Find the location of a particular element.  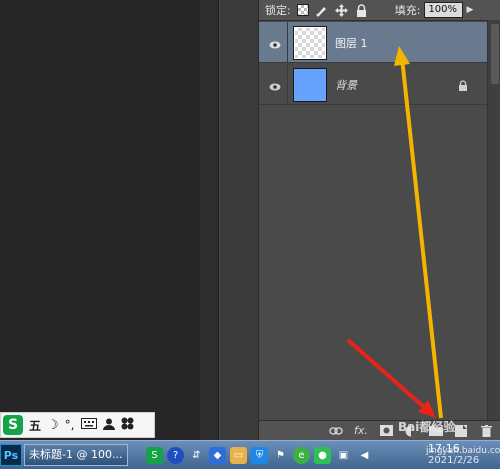

scrollbar-thumb is located at coordinates (495, 54).